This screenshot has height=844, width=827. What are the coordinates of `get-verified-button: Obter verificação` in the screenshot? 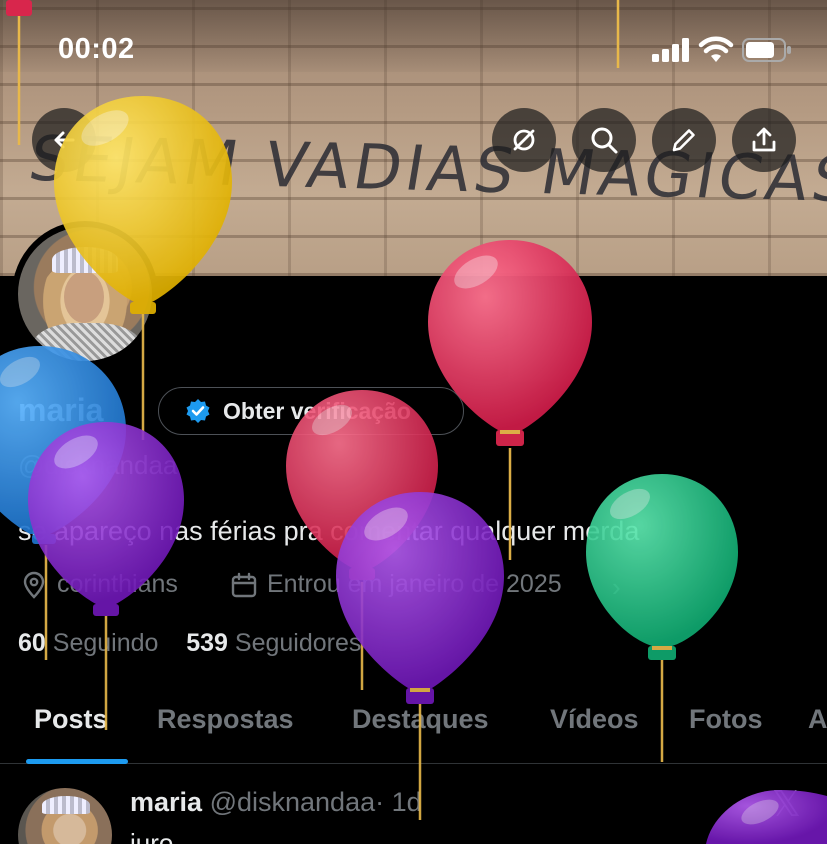 It's located at (311, 411).